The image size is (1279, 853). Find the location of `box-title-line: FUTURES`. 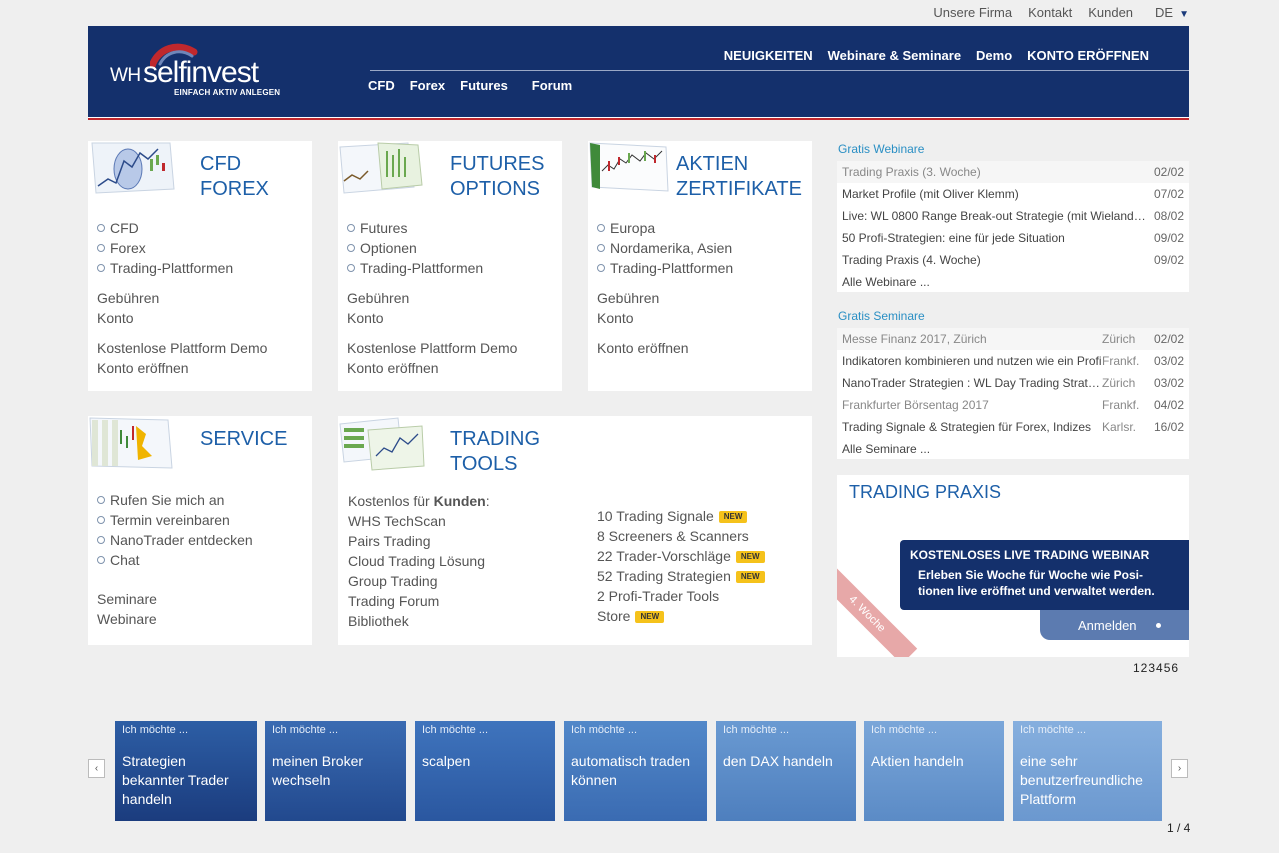

box-title-line: FUTURES is located at coordinates (497, 164).